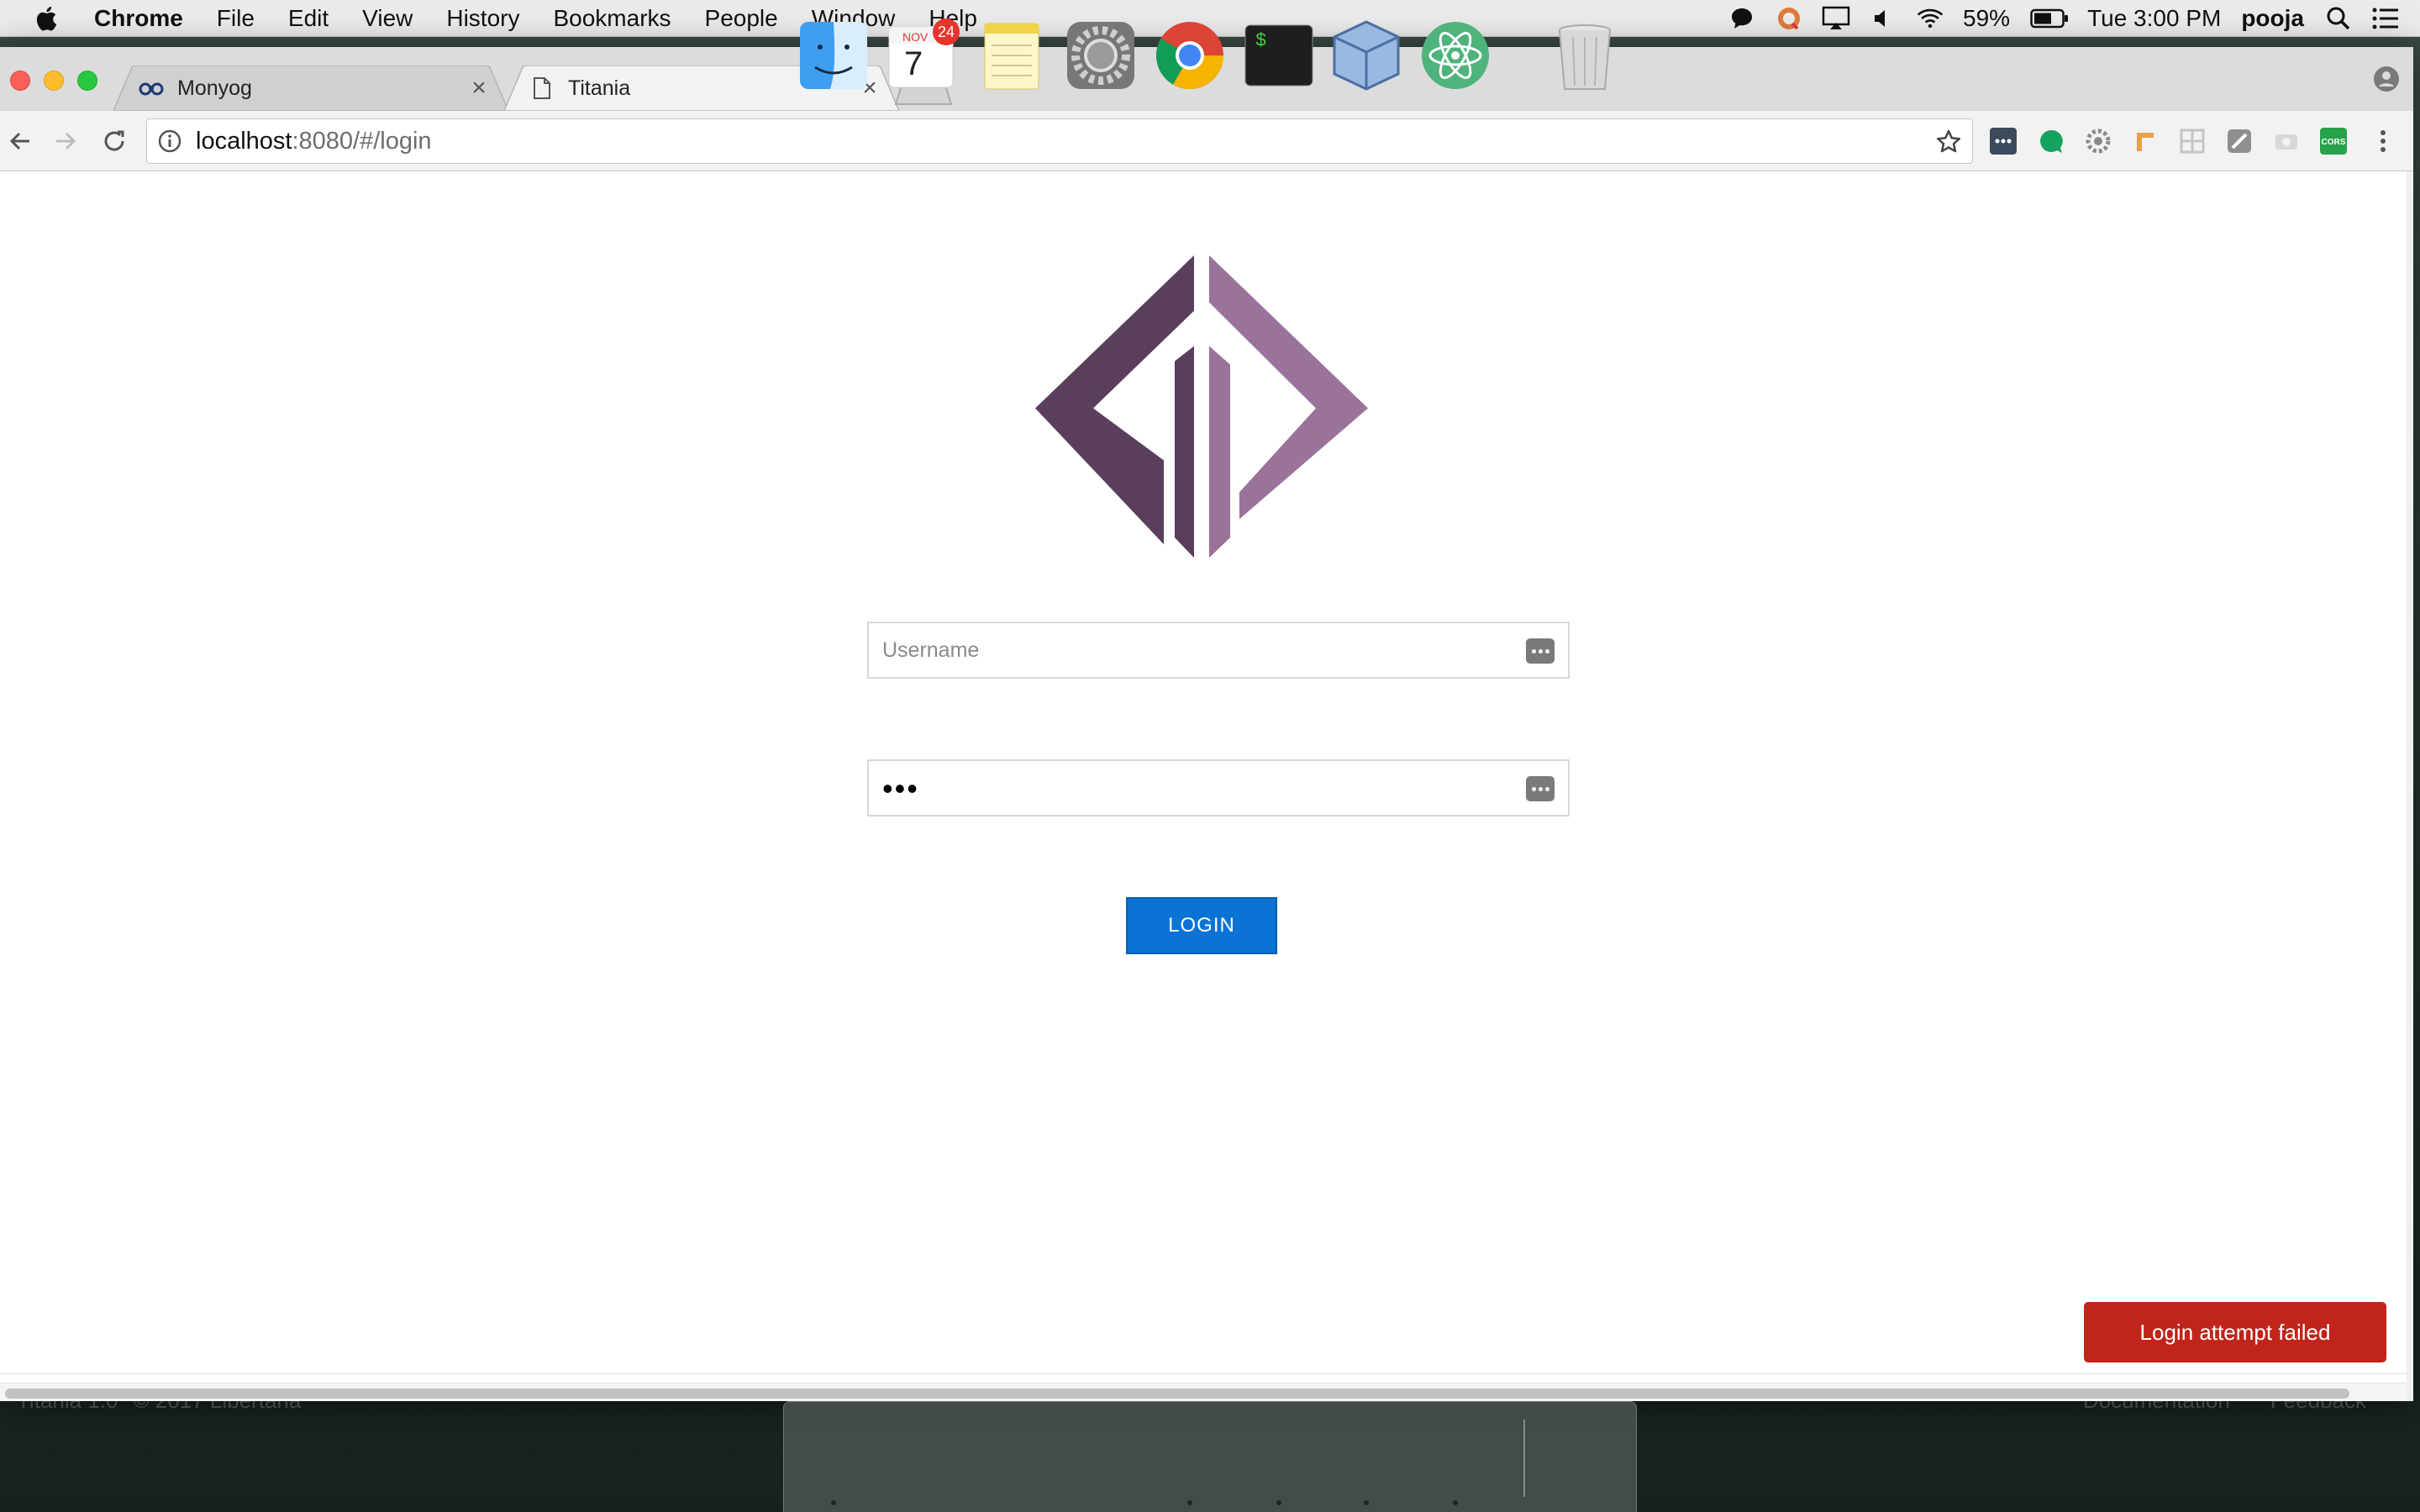 This screenshot has height=1512, width=2420. I want to click on menu-view: View, so click(387, 18).